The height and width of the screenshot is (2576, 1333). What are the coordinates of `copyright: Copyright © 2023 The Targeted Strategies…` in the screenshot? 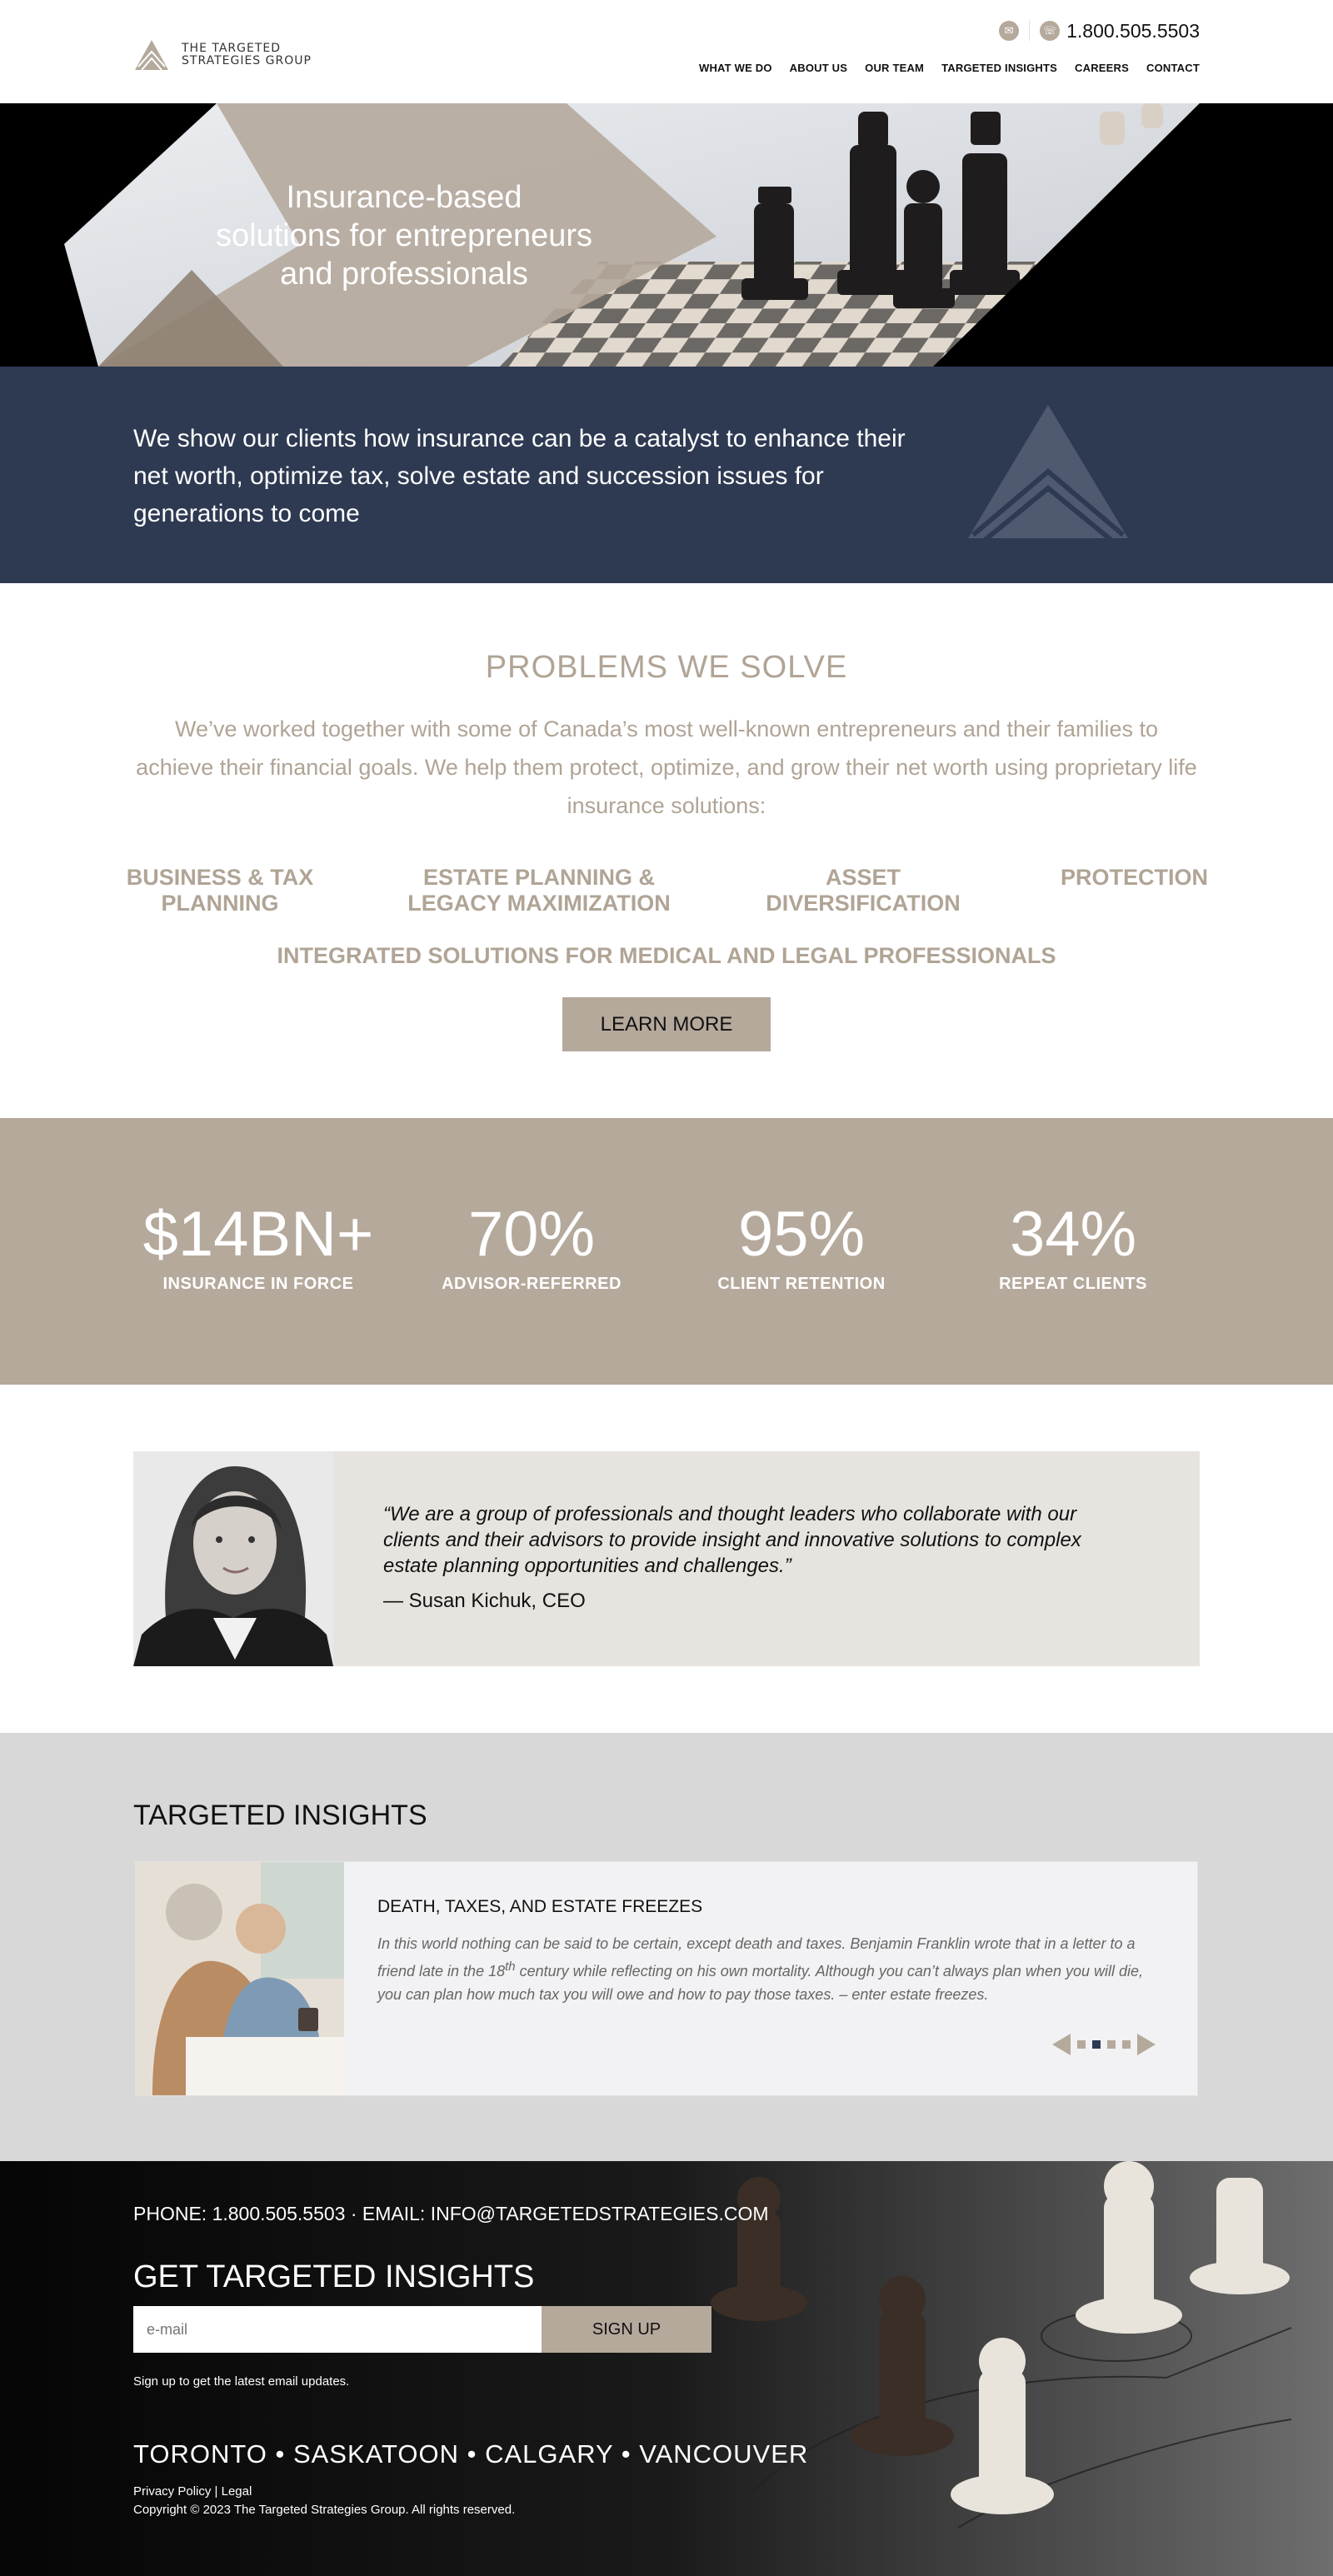 It's located at (324, 2510).